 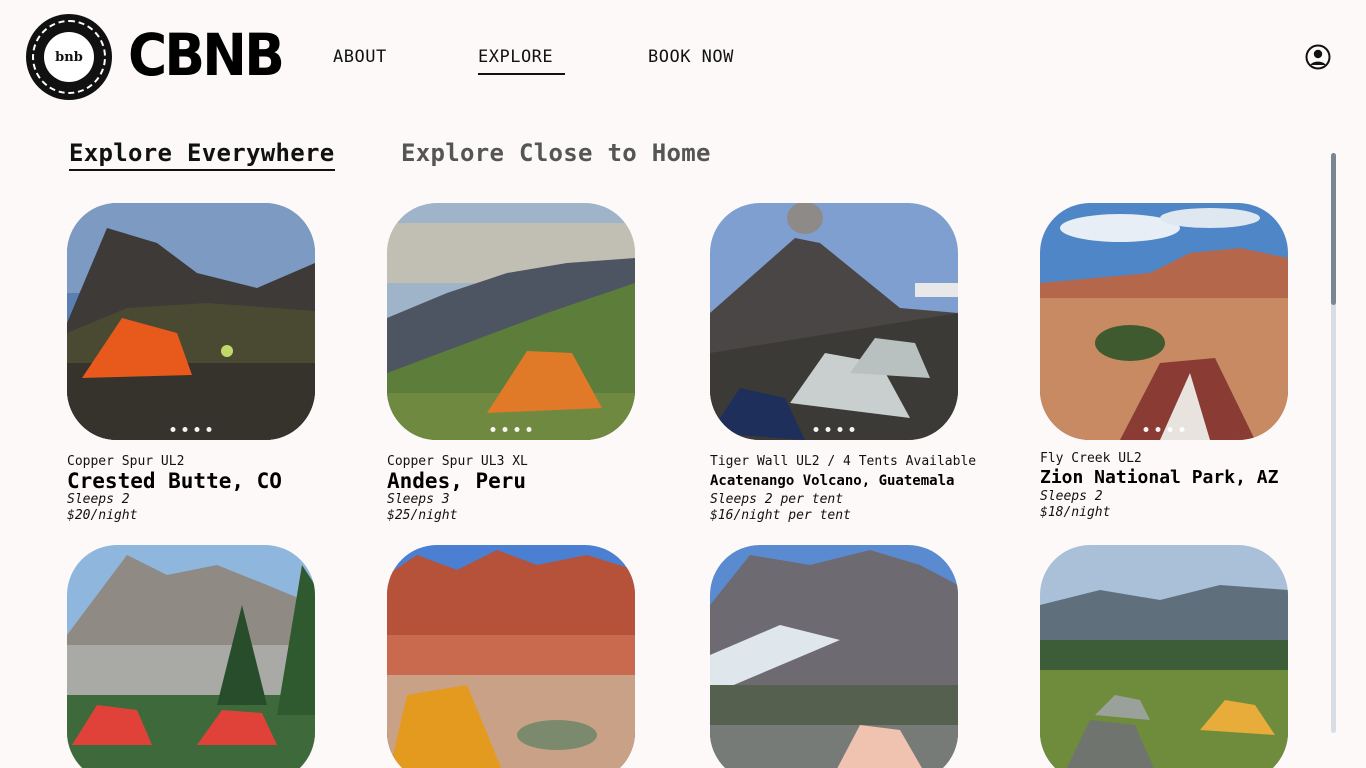 What do you see at coordinates (1159, 477) in the screenshot?
I see `listing-location: Zion National Park, AZ` at bounding box center [1159, 477].